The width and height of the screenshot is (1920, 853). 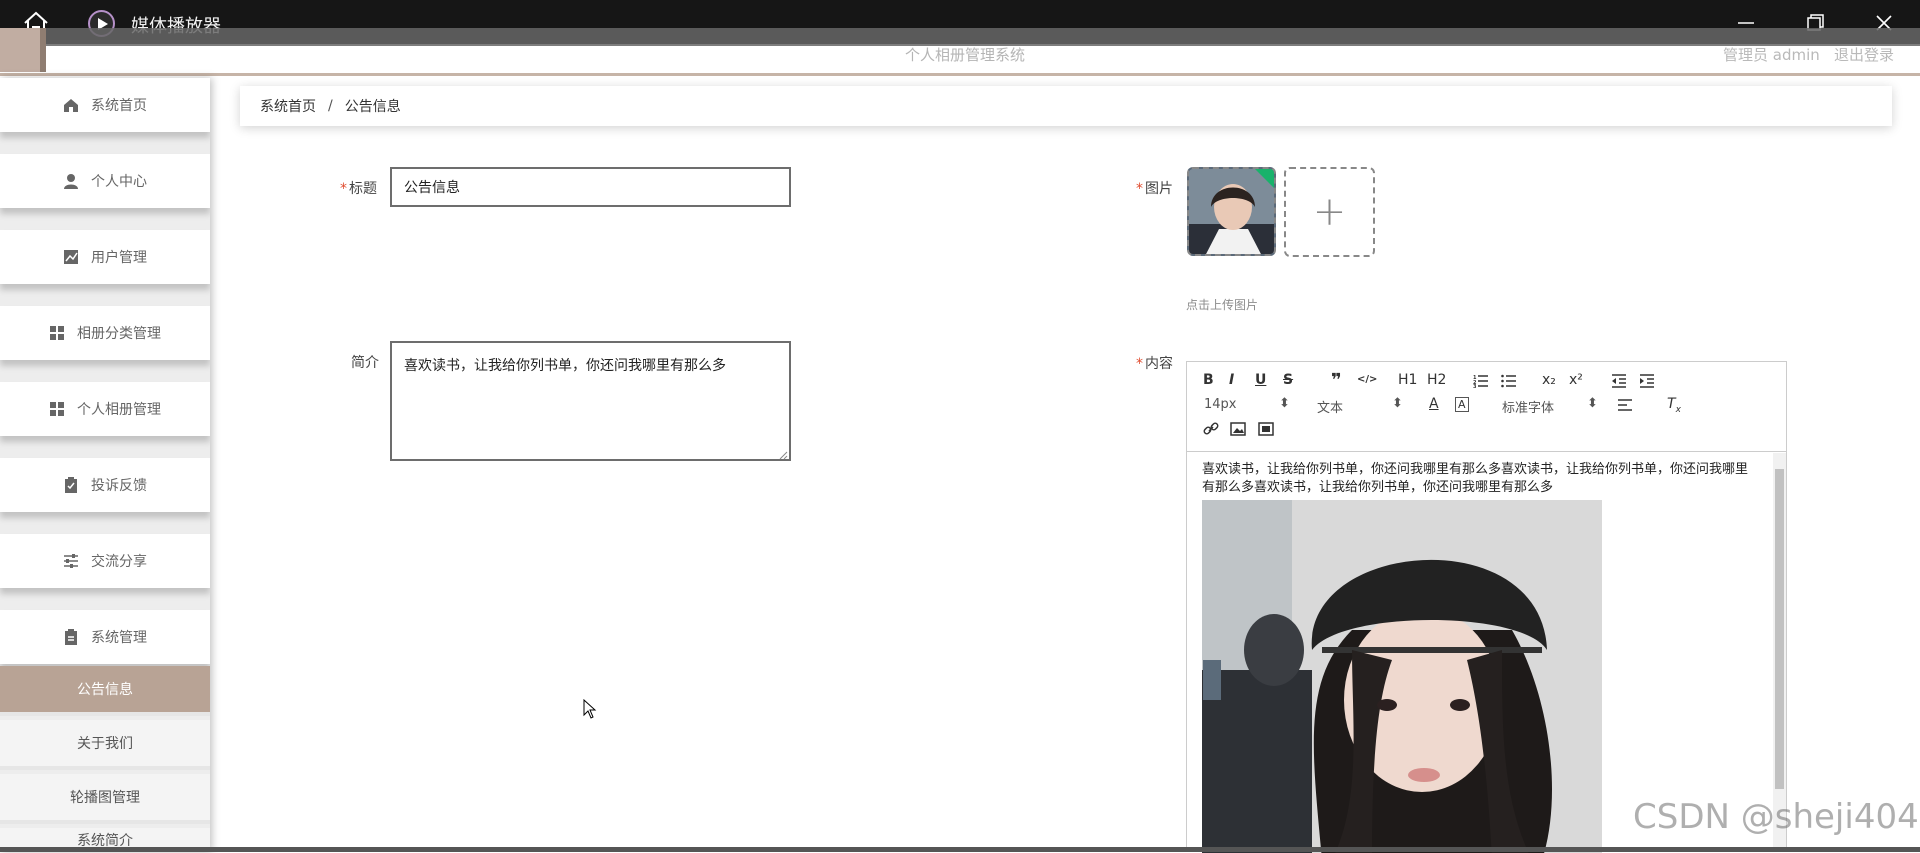 I want to click on scrollbar-thumb, so click(x=1779, y=629).